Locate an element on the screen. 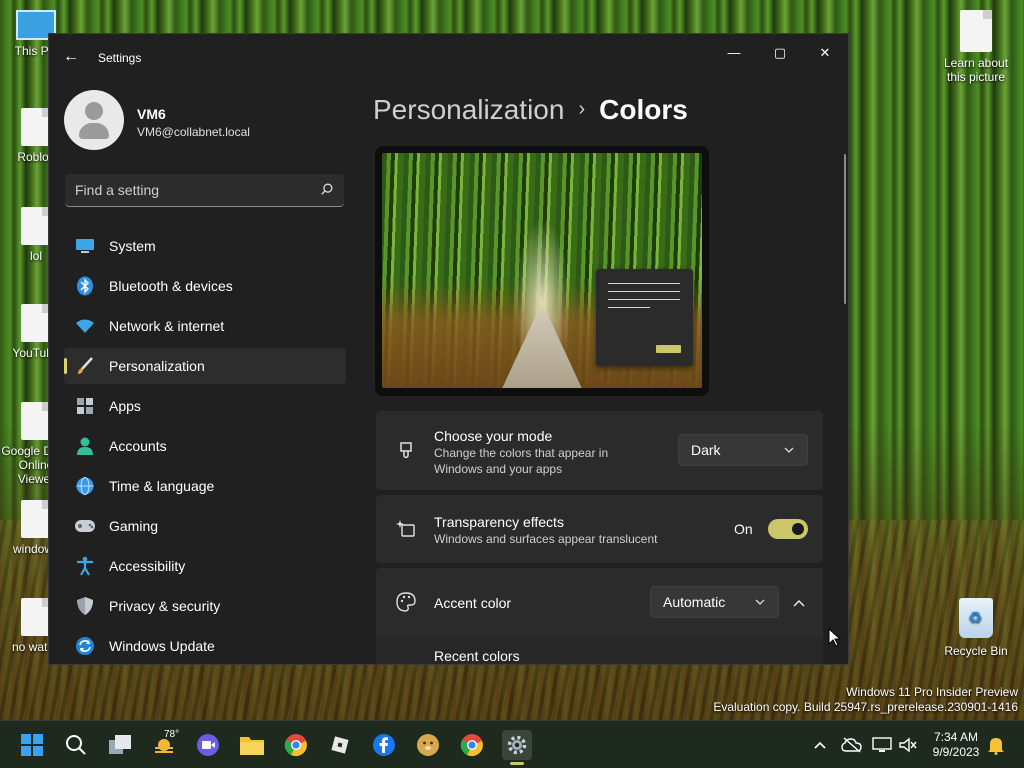 Image resolution: width=1024 pixels, height=768 pixels. sparkle-window-icon is located at coordinates (405, 528).